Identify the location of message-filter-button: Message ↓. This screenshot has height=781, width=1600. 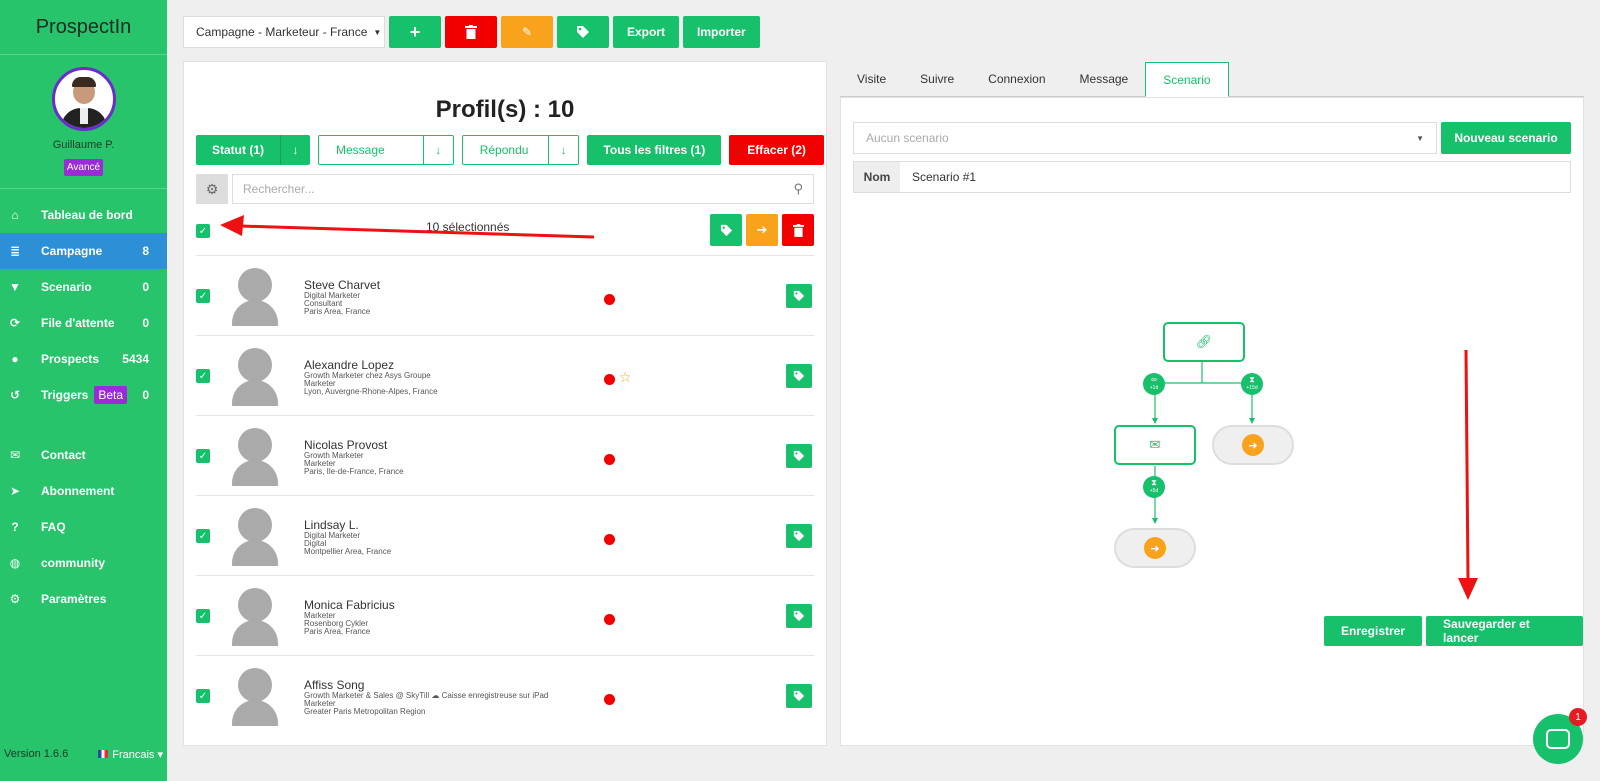
(386, 150).